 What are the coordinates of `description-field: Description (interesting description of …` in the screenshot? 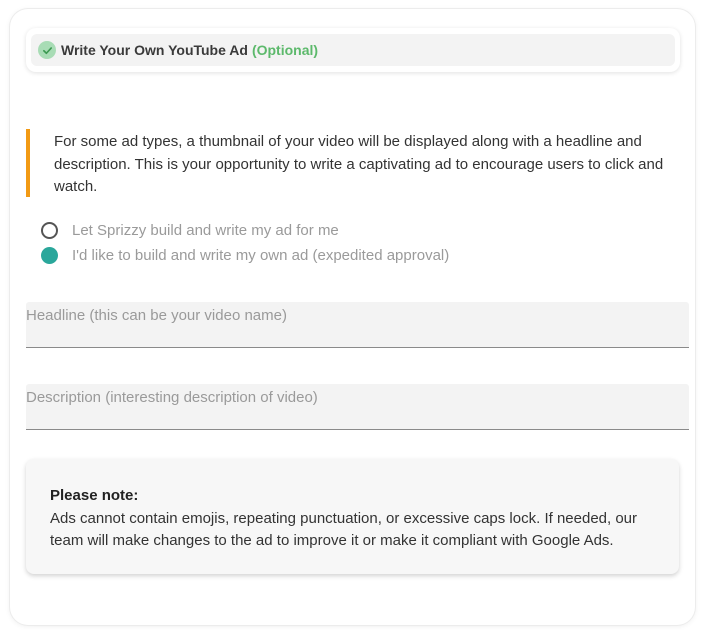 It's located at (357, 407).